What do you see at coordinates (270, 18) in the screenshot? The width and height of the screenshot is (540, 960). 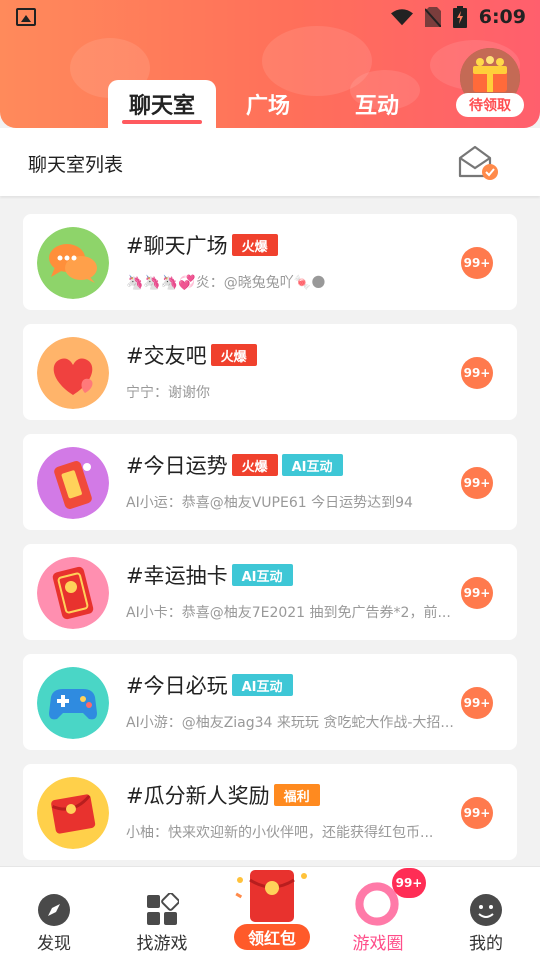 I see `status-bar: 6:09` at bounding box center [270, 18].